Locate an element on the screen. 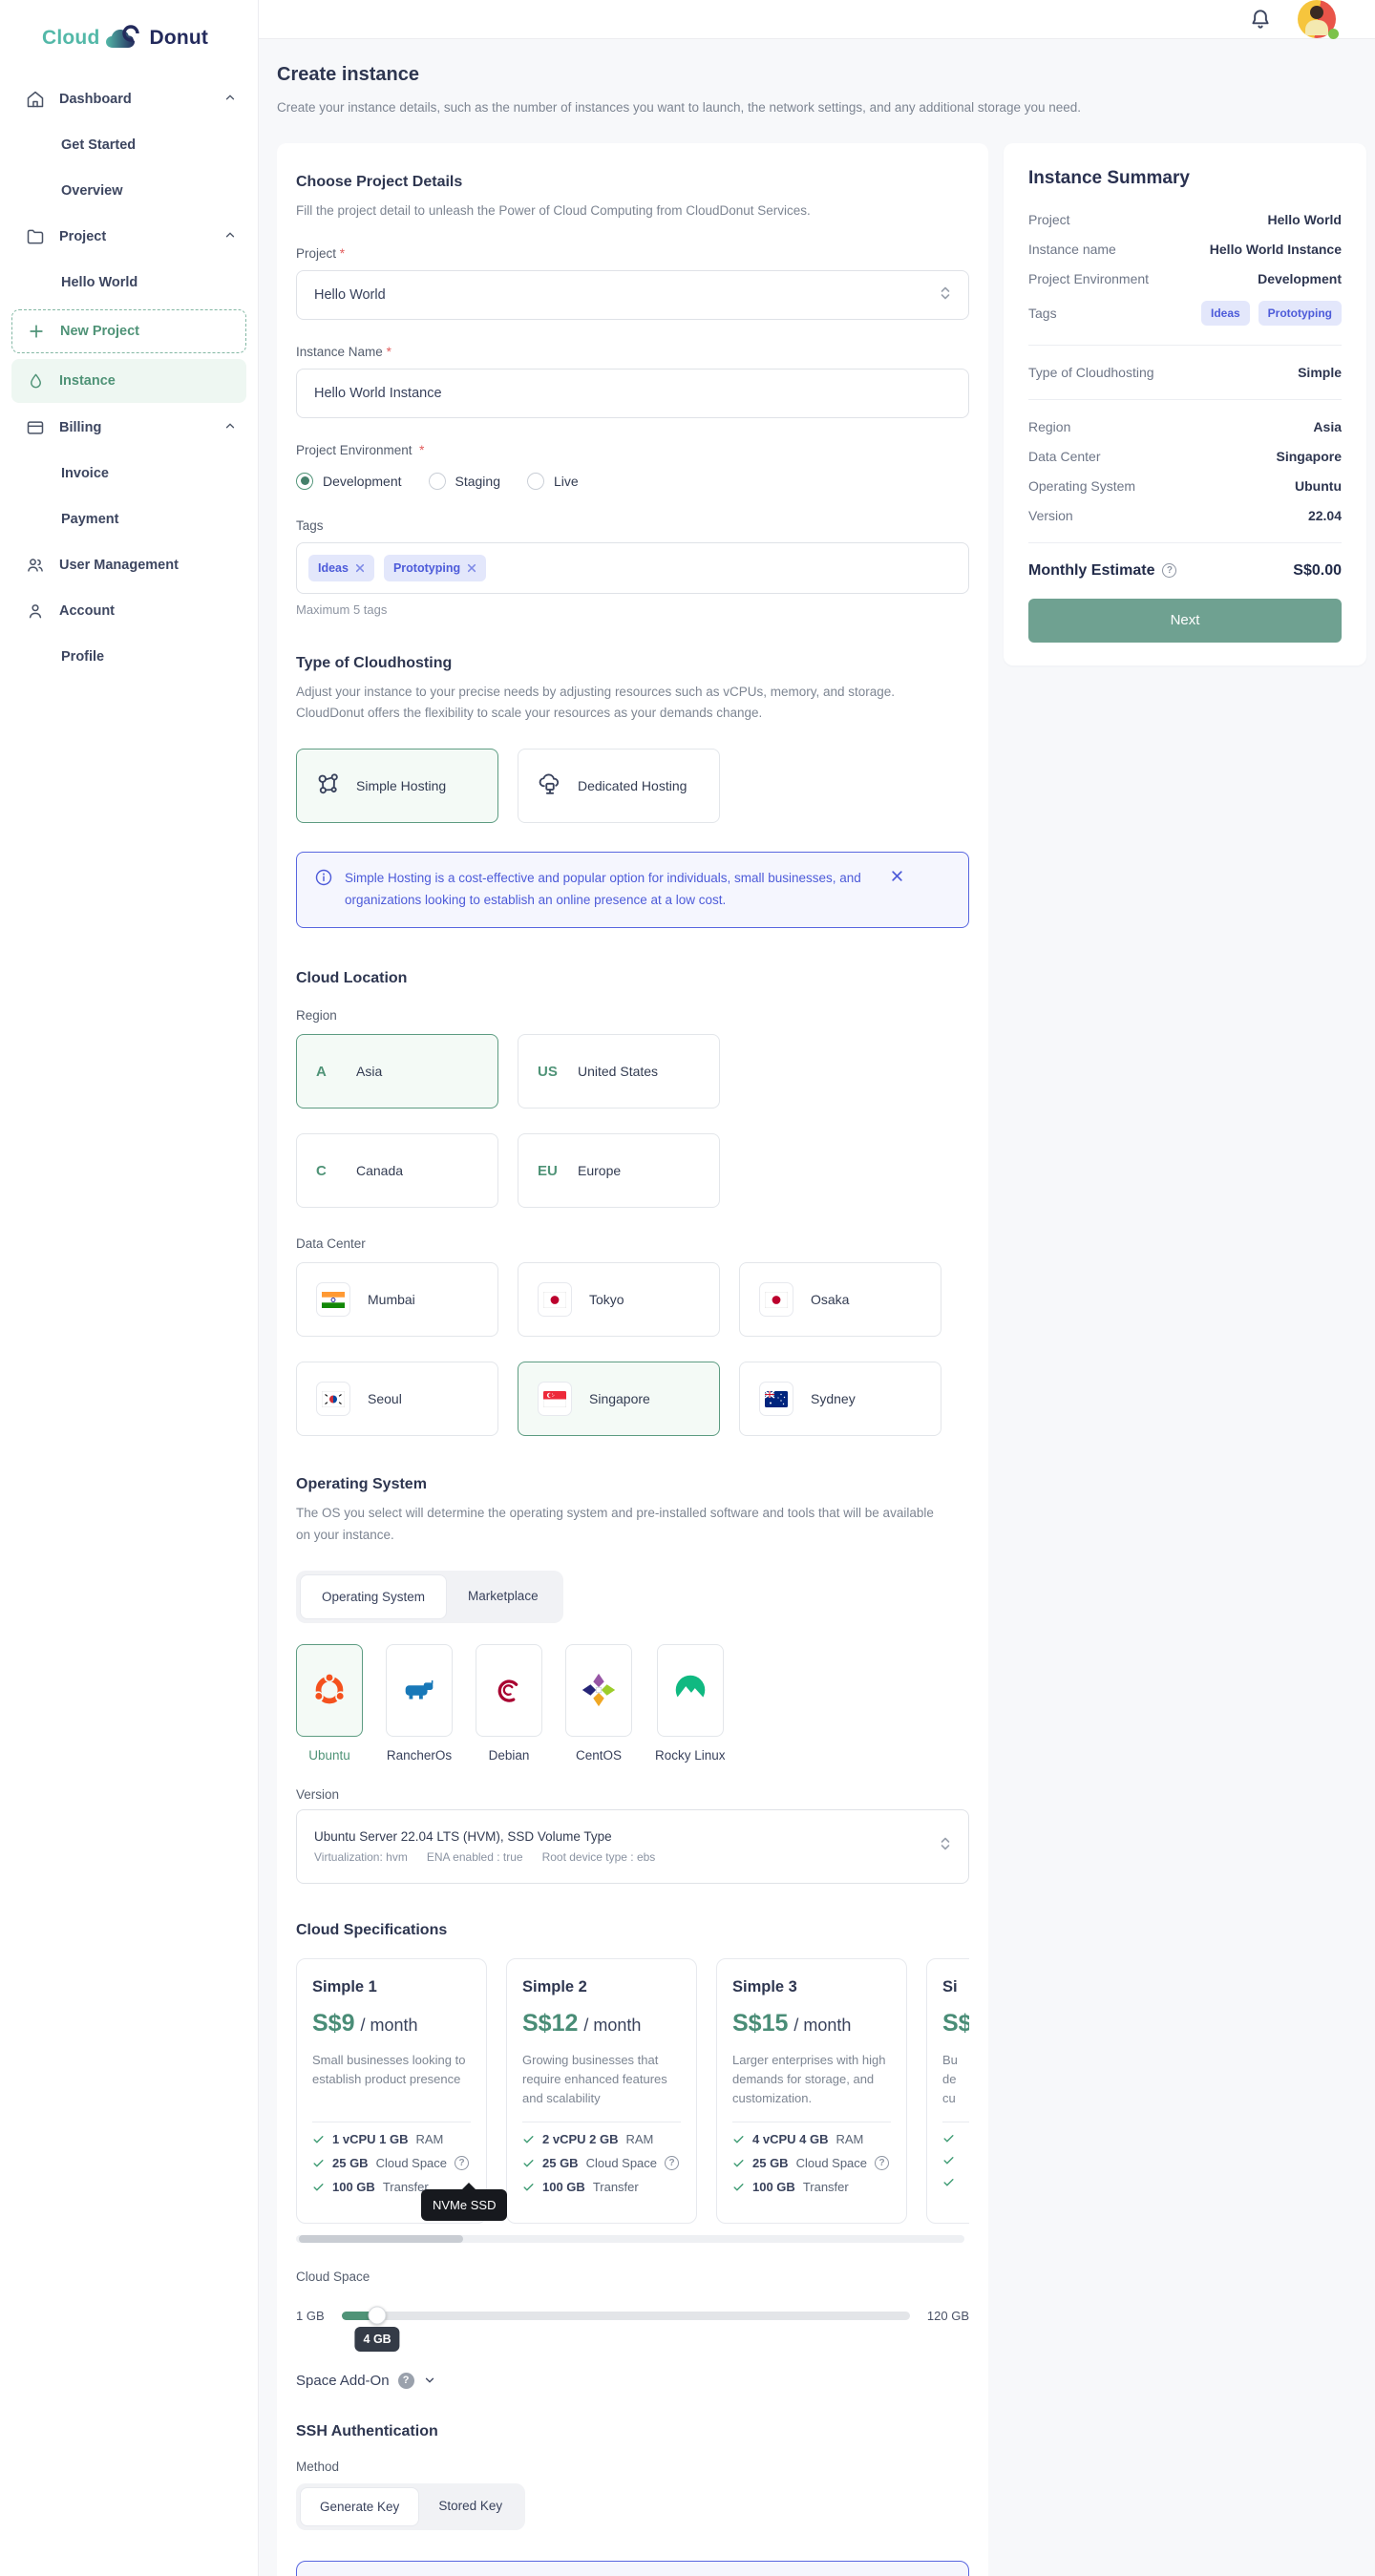 Image resolution: width=1375 pixels, height=2576 pixels. instance-name-input: Hello World Instance is located at coordinates (633, 393).